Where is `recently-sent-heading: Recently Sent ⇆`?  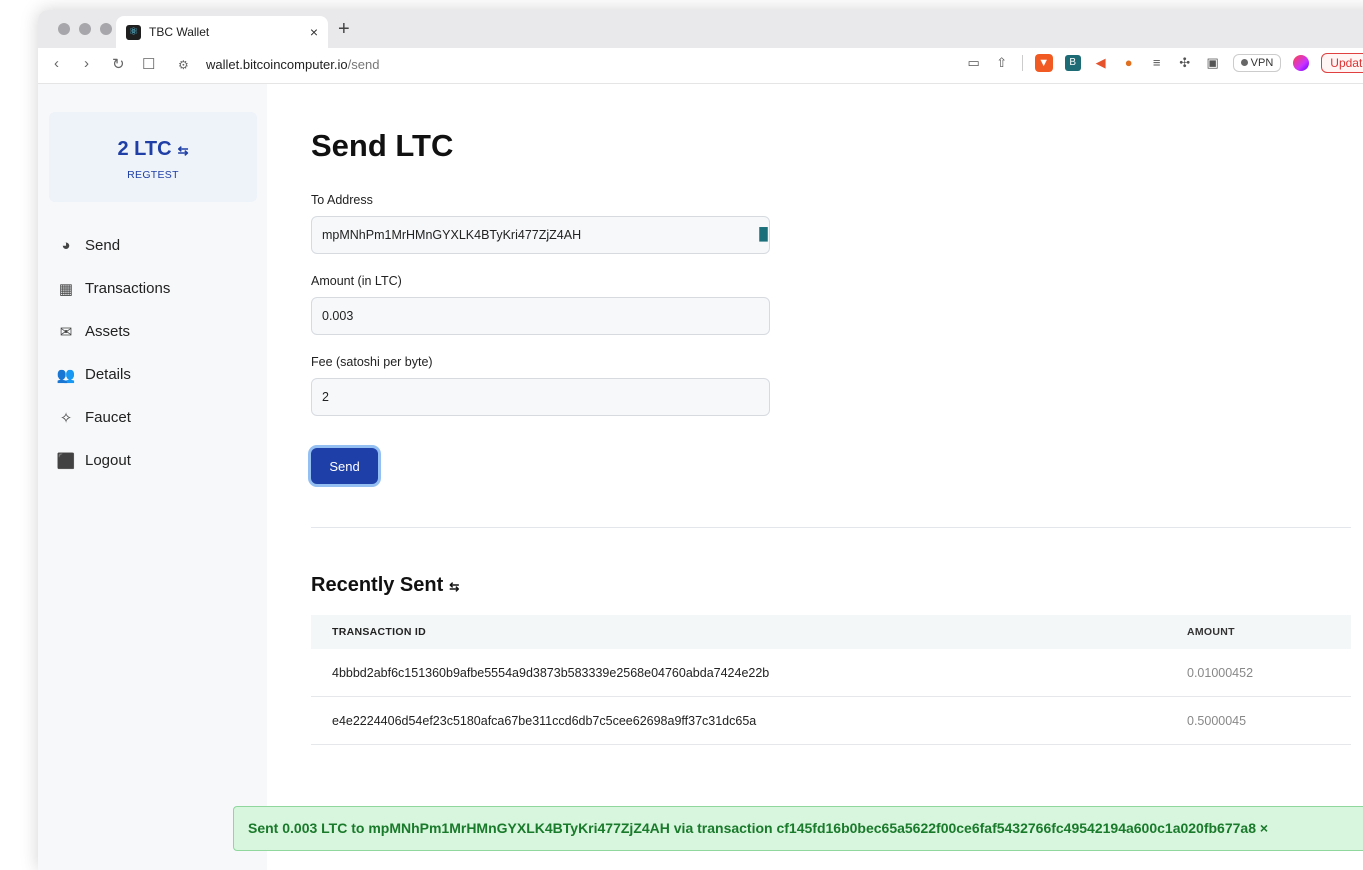 recently-sent-heading: Recently Sent ⇆ is located at coordinates (385, 585).